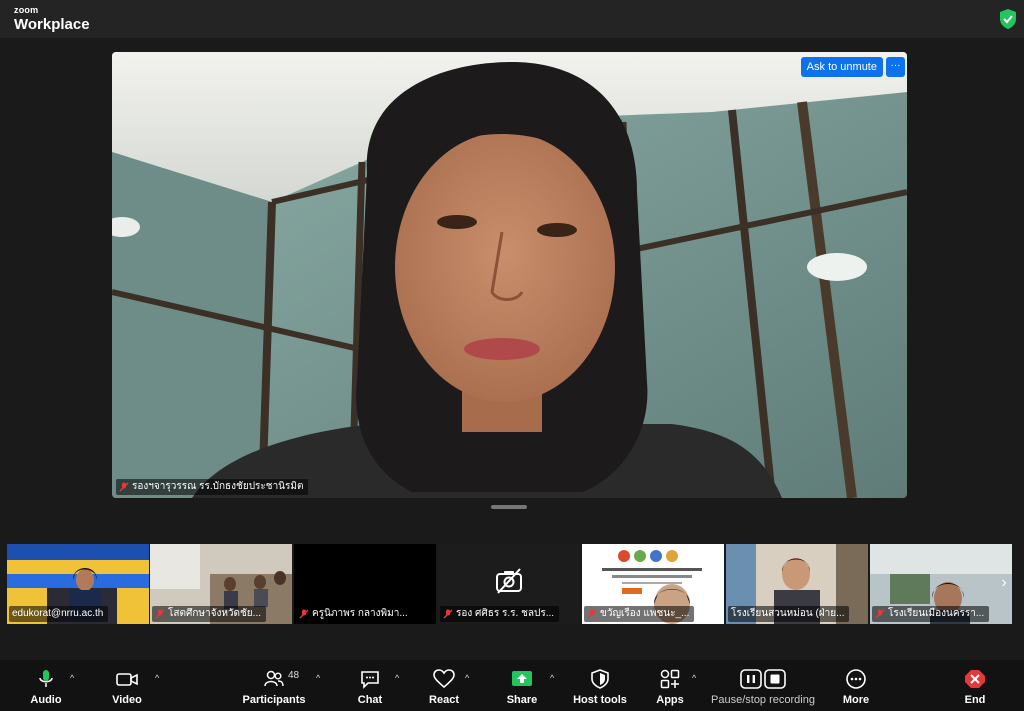  What do you see at coordinates (72, 678) in the screenshot?
I see `audio-options-chevron-icon: ^` at bounding box center [72, 678].